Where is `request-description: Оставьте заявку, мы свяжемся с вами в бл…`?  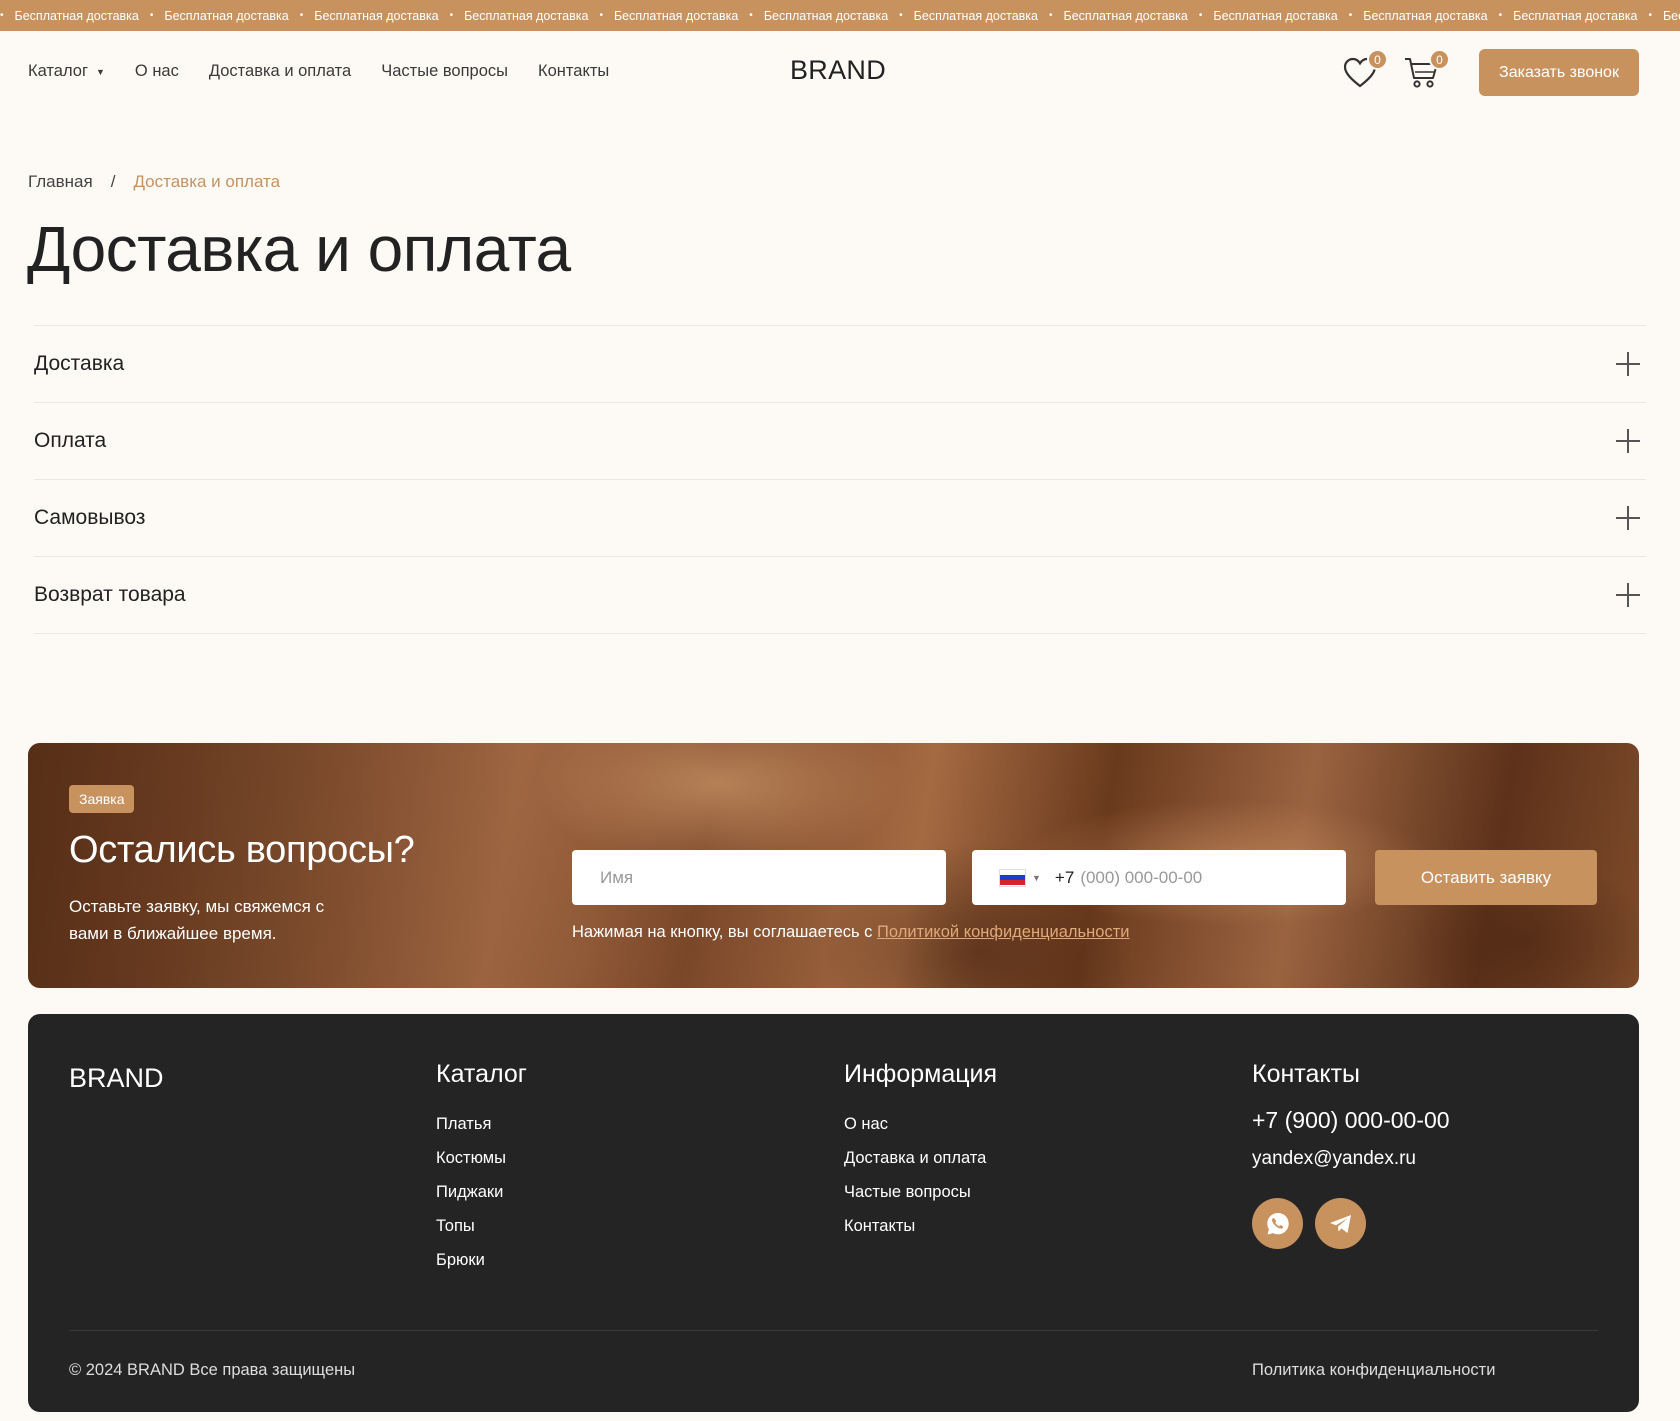
request-description: Оставьте заявку, мы свяжемся с вами в бл… is located at coordinates (197, 920).